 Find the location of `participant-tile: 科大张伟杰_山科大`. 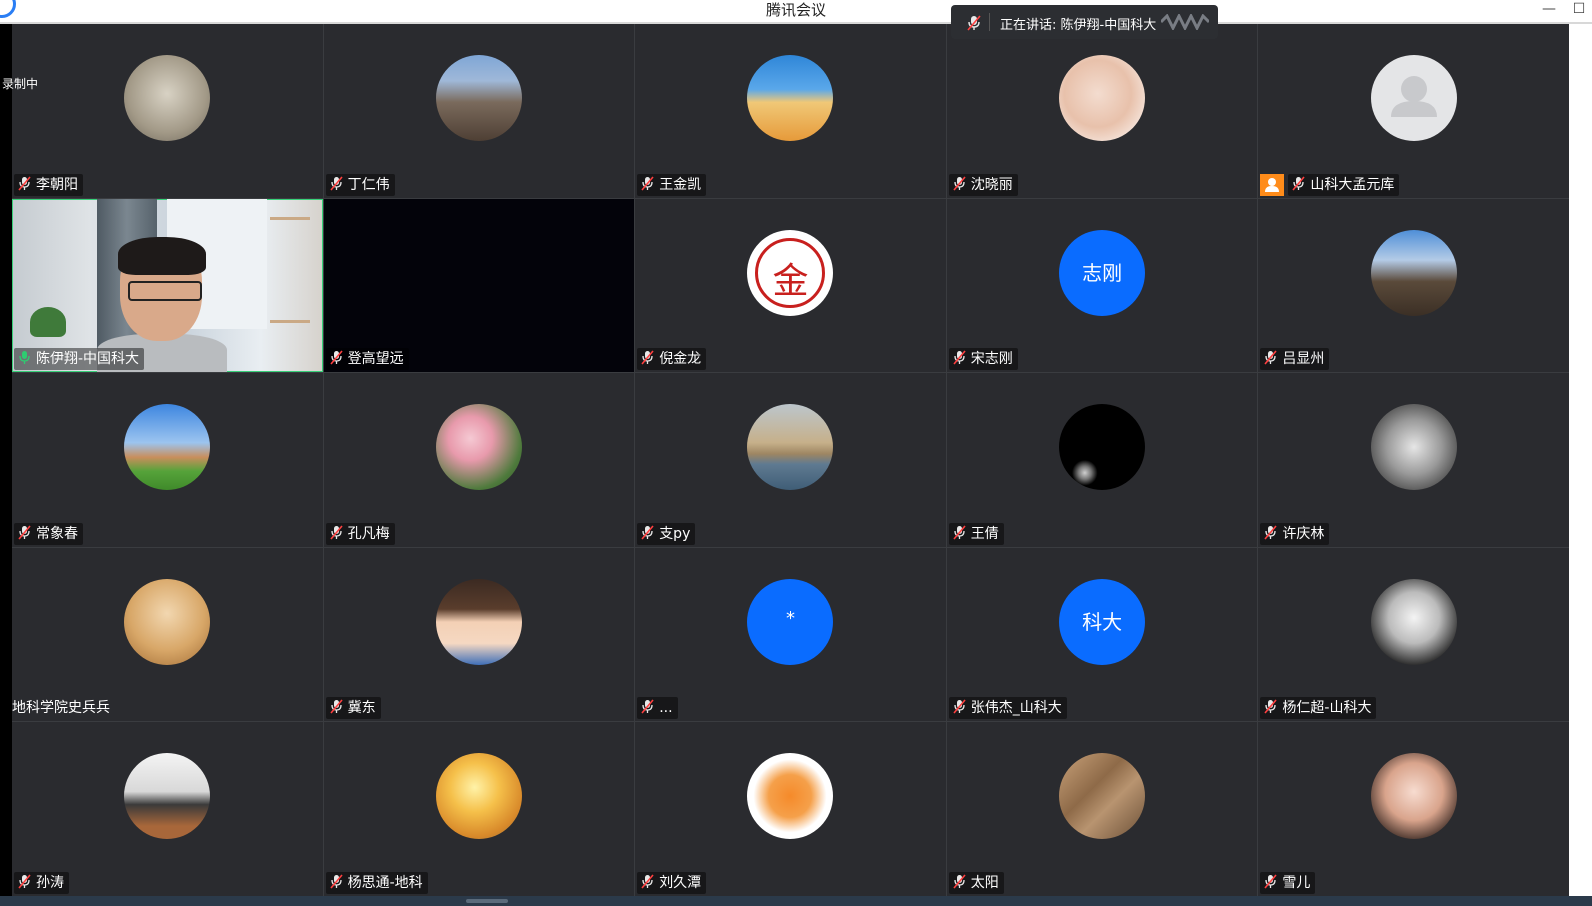

participant-tile: 科大张伟杰_山科大 is located at coordinates (1102, 634).